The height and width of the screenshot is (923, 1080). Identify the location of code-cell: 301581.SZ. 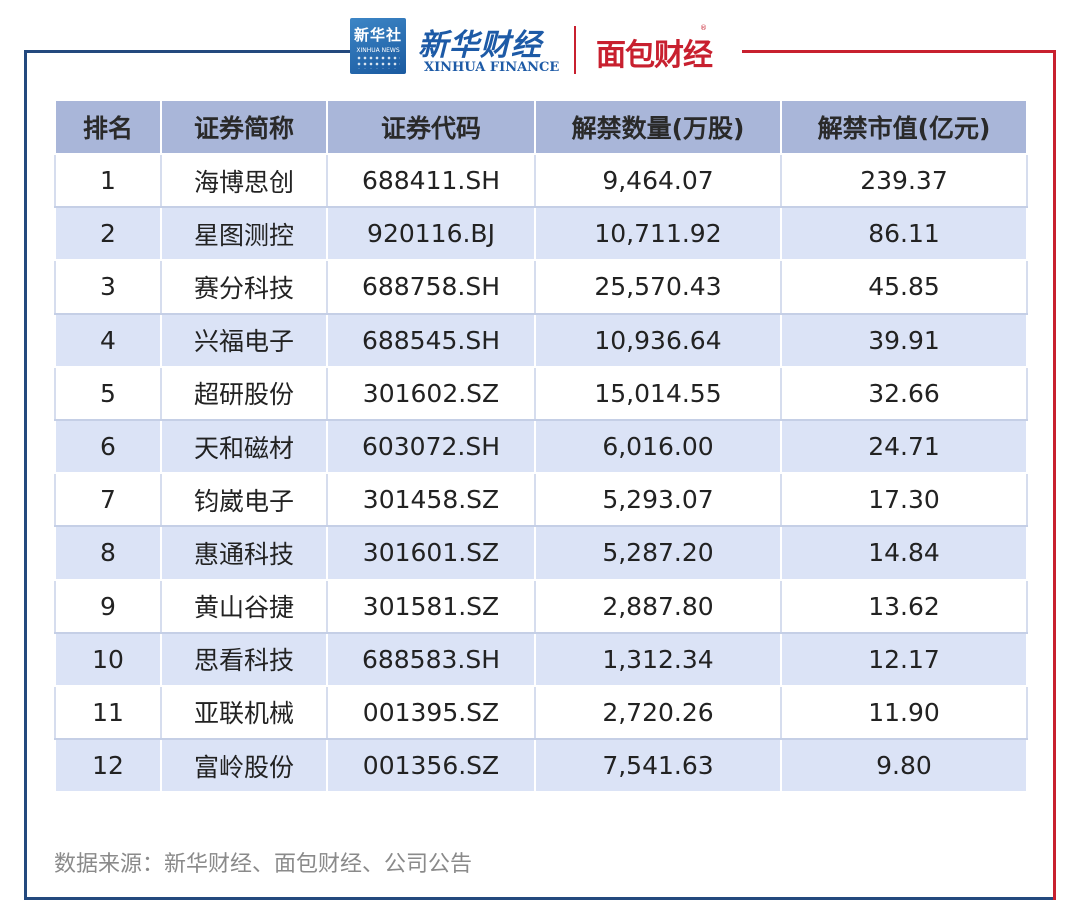
(431, 606).